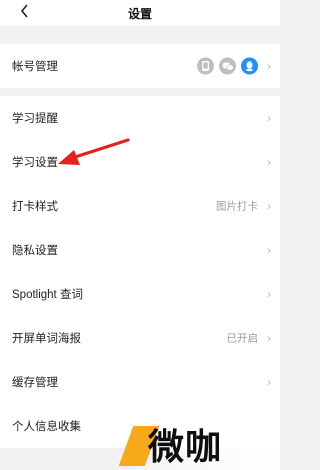  I want to click on checkin-style-label: 打卡样式, so click(35, 207).